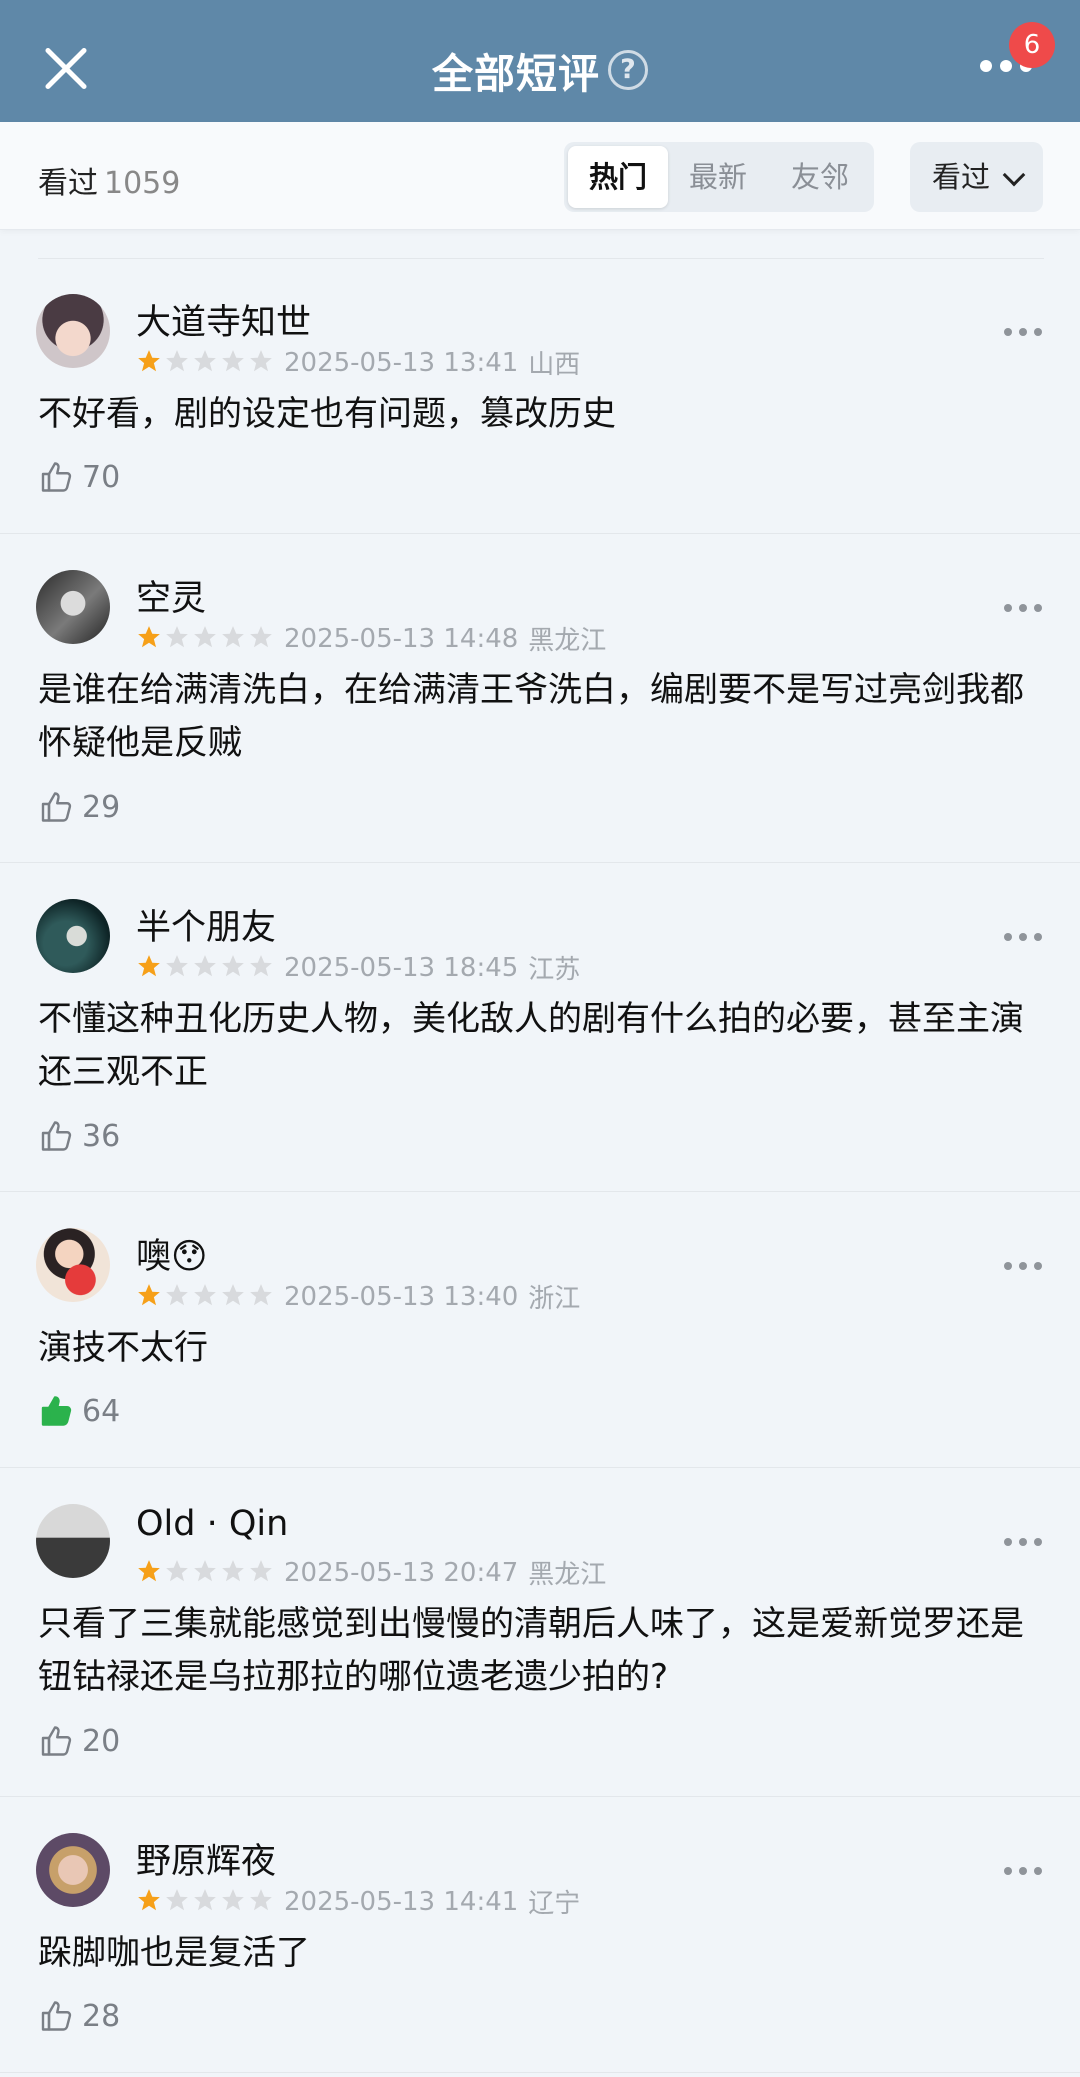 Image resolution: width=1080 pixels, height=2077 pixels. What do you see at coordinates (80, 808) in the screenshot?
I see `like-button: 29` at bounding box center [80, 808].